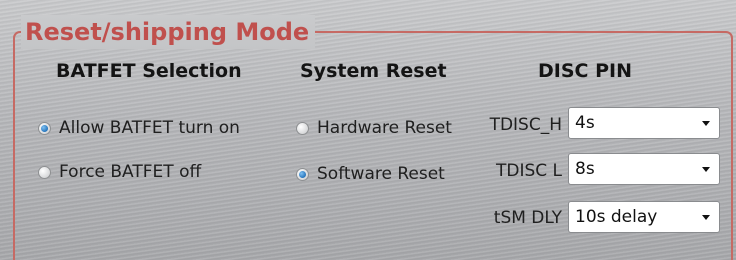  Describe the element at coordinates (525, 125) in the screenshot. I see `tdisc-h-label: TDISC_H` at that location.